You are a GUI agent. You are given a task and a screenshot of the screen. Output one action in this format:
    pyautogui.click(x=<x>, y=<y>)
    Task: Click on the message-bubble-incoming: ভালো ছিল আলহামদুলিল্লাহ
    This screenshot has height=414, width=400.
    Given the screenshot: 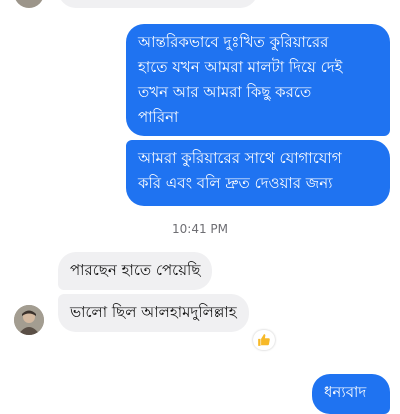 What is the action you would take?
    pyautogui.click(x=153, y=313)
    